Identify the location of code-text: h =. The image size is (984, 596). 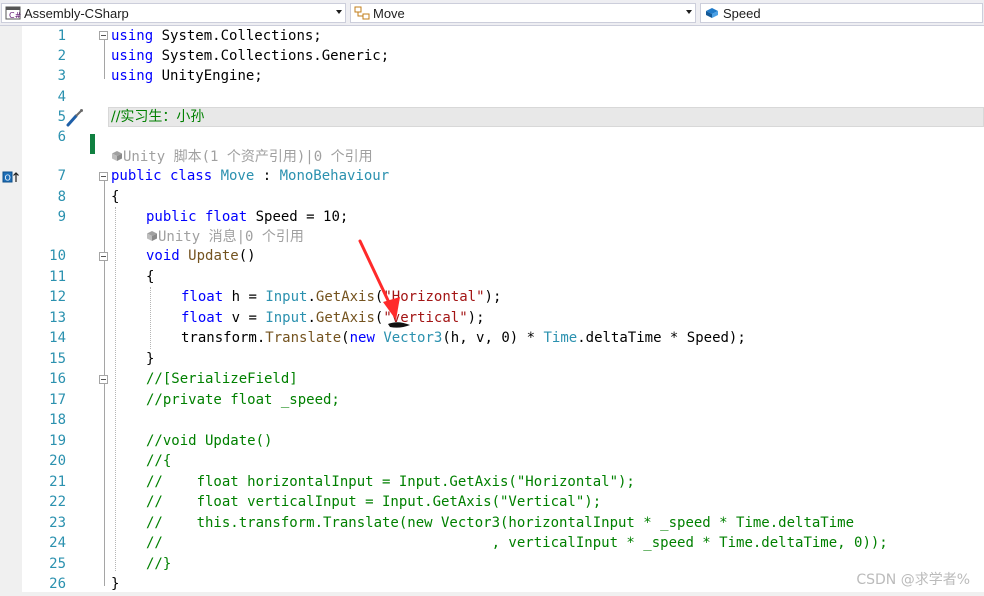
(244, 297).